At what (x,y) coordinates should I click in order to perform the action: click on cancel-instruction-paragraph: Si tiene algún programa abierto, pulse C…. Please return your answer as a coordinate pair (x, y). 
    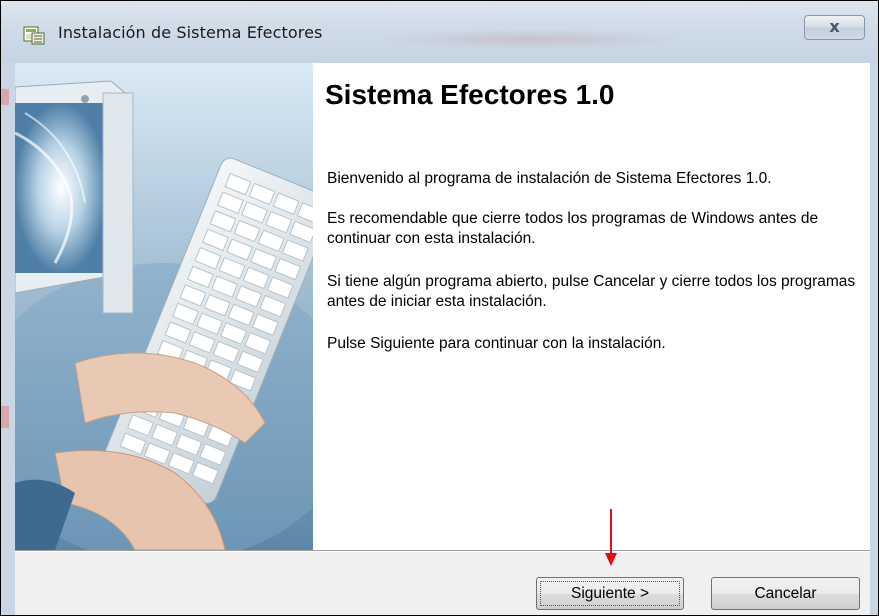
    Looking at the image, I should click on (591, 291).